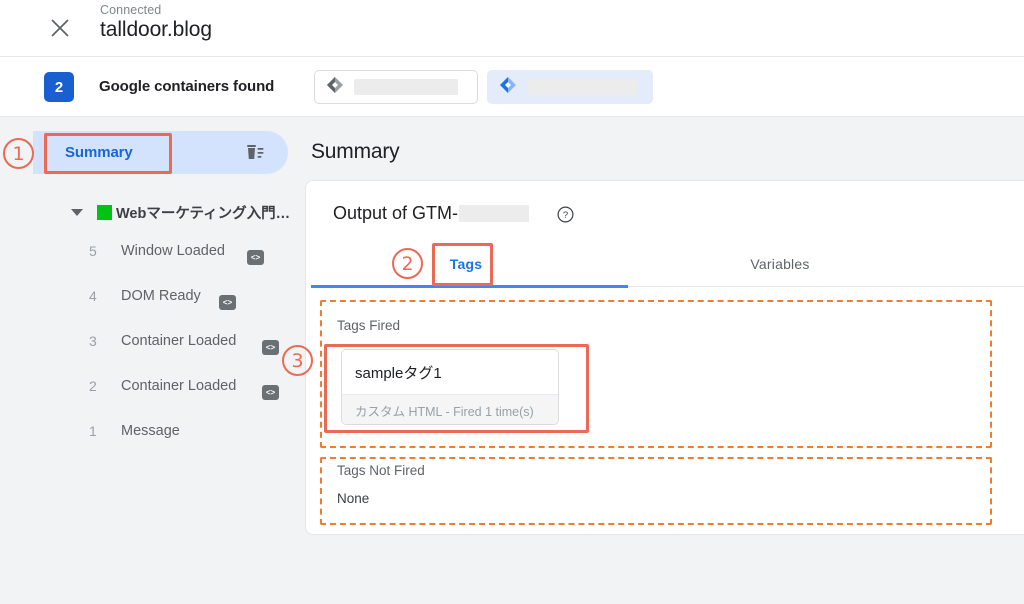  I want to click on tab-variables: Variables, so click(780, 264).